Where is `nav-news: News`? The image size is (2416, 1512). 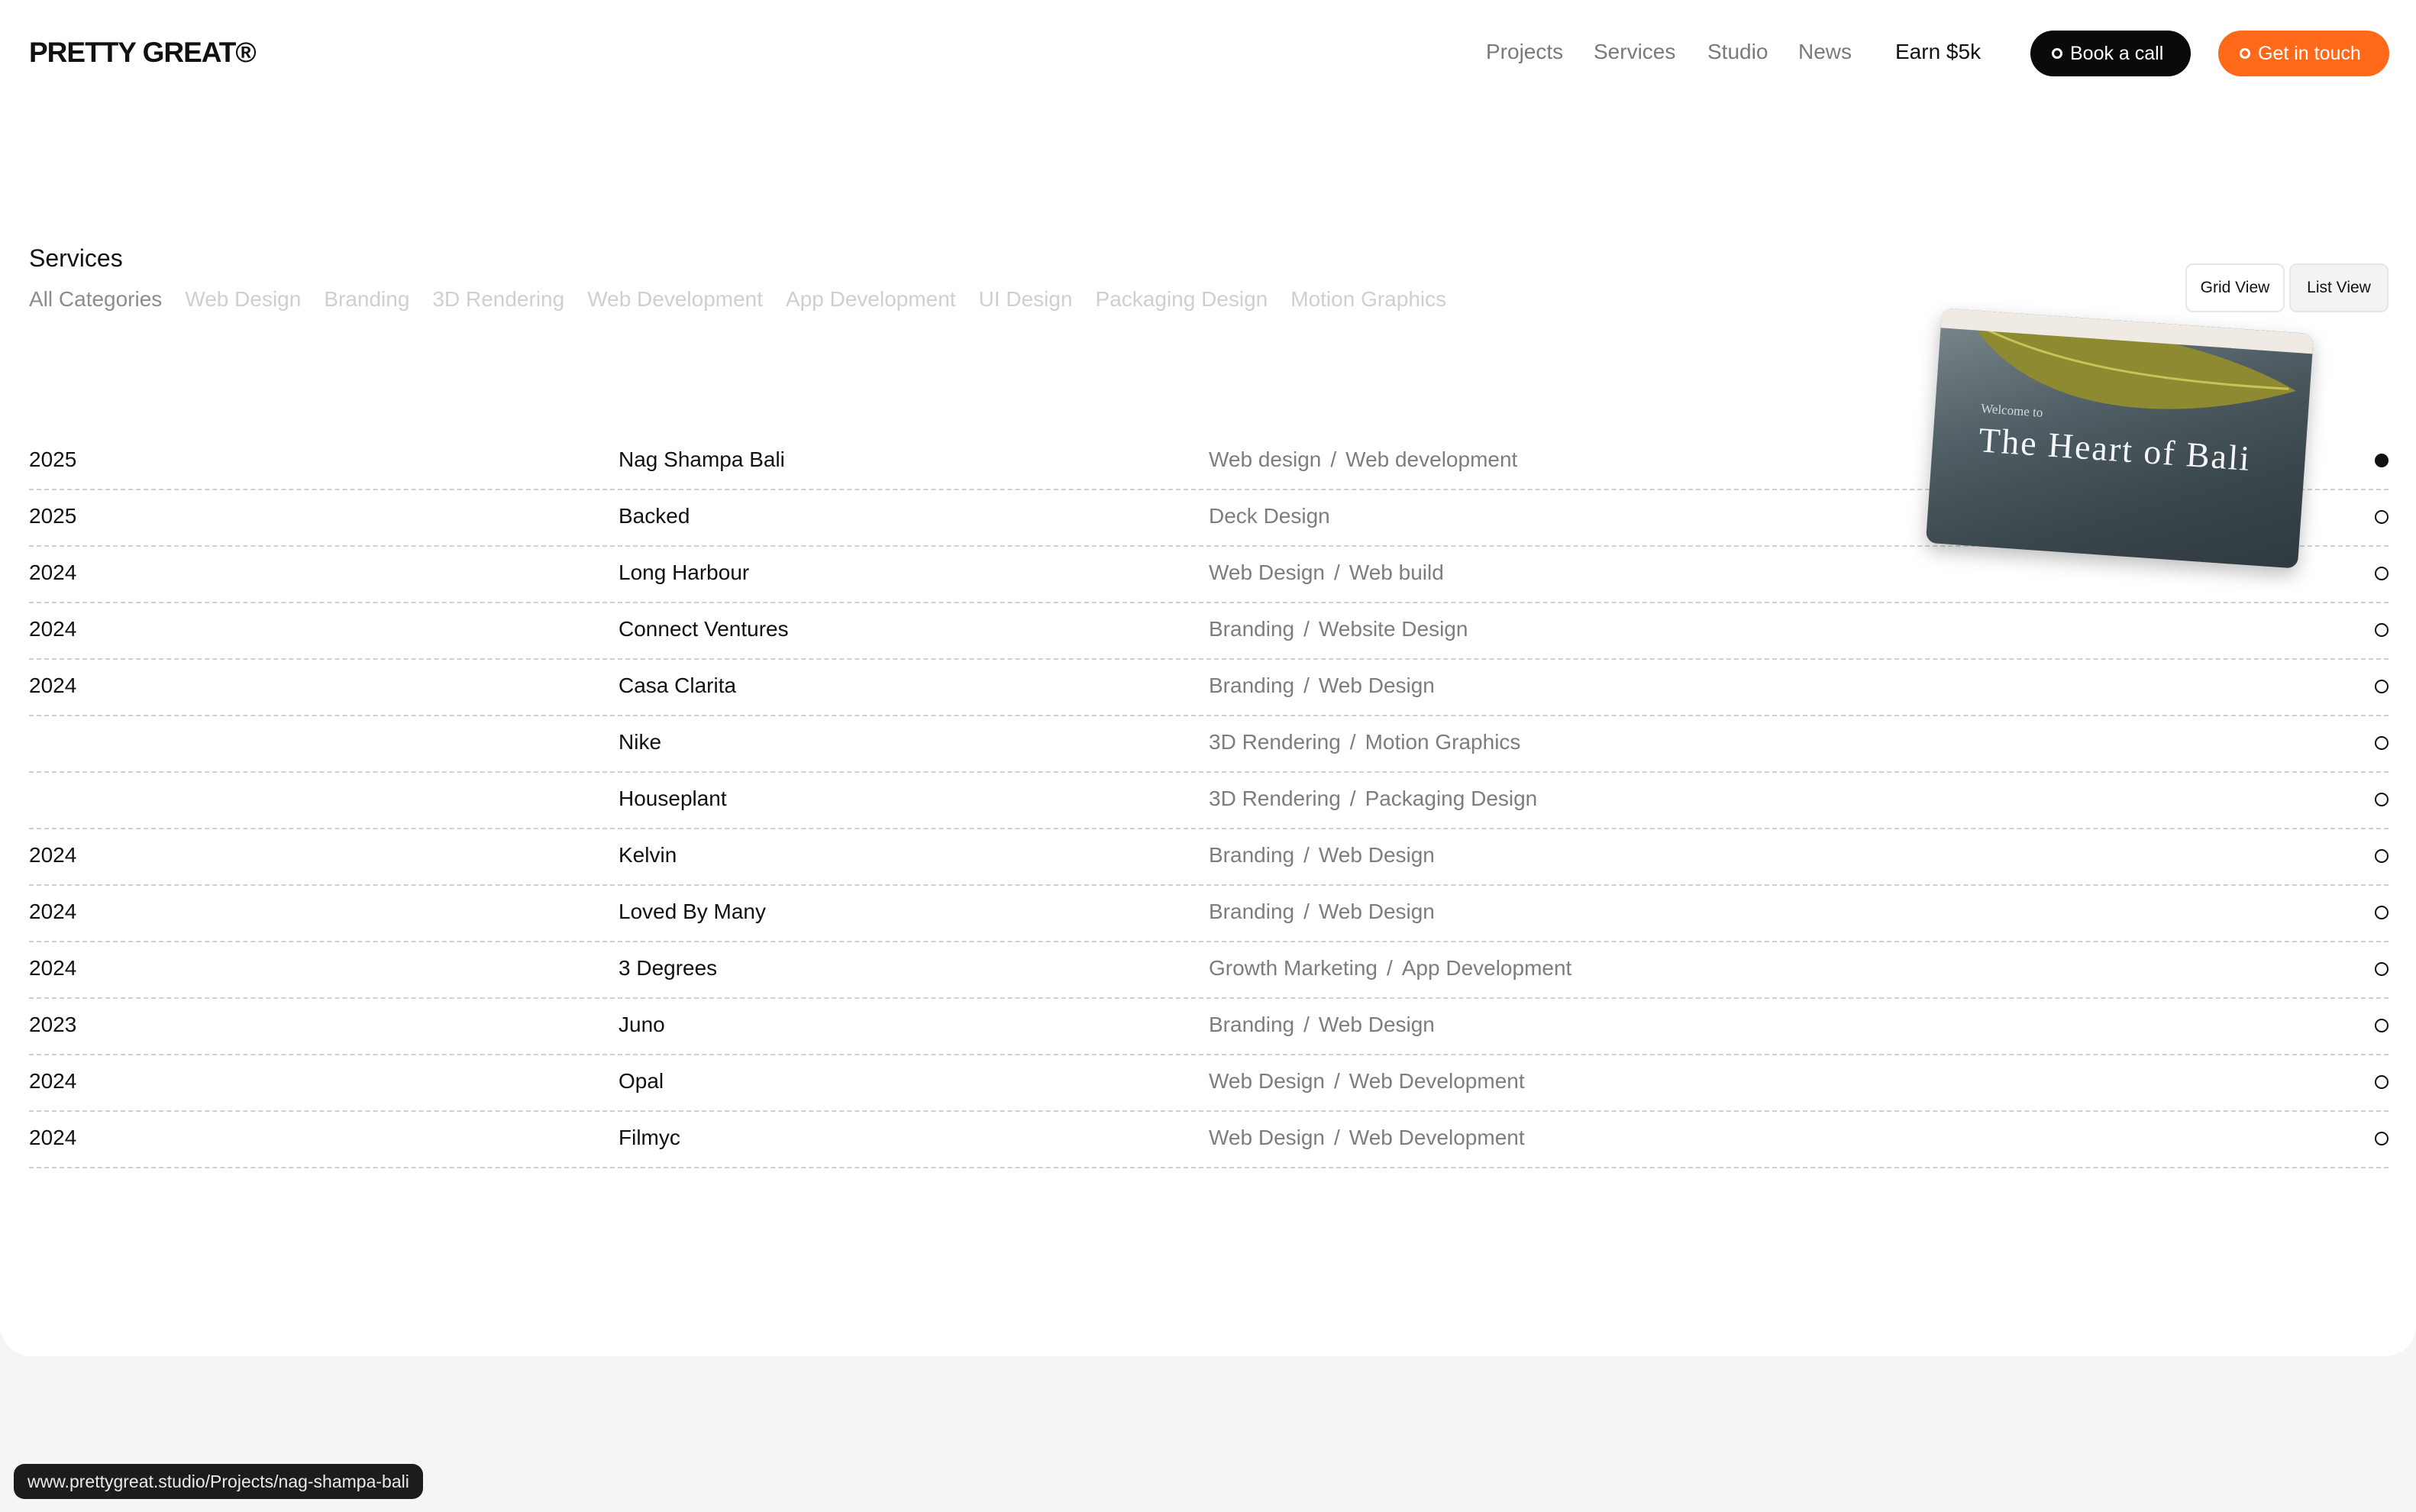
nav-news: News is located at coordinates (1825, 52).